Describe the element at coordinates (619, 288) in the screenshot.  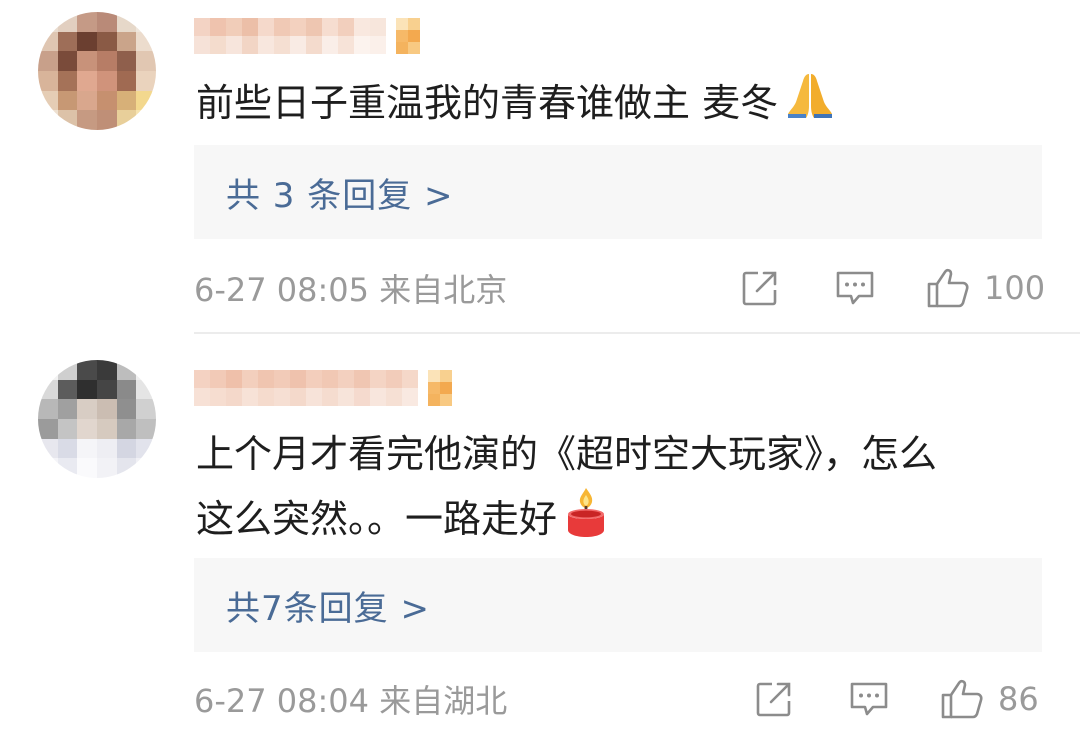
I see `comment-meta: 6-27 08:05 来自北京 100` at that location.